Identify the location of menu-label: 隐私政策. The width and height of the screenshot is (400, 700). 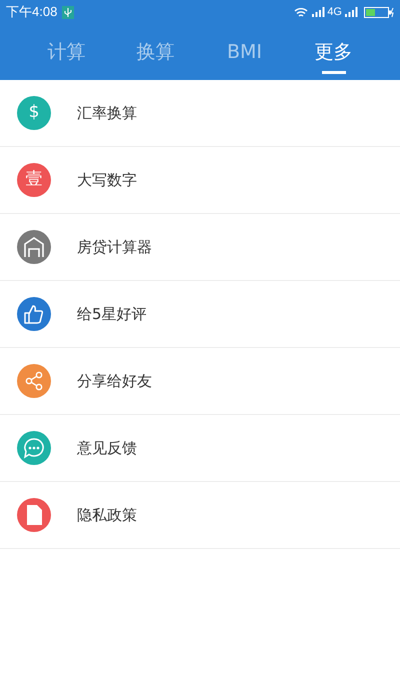
(107, 515).